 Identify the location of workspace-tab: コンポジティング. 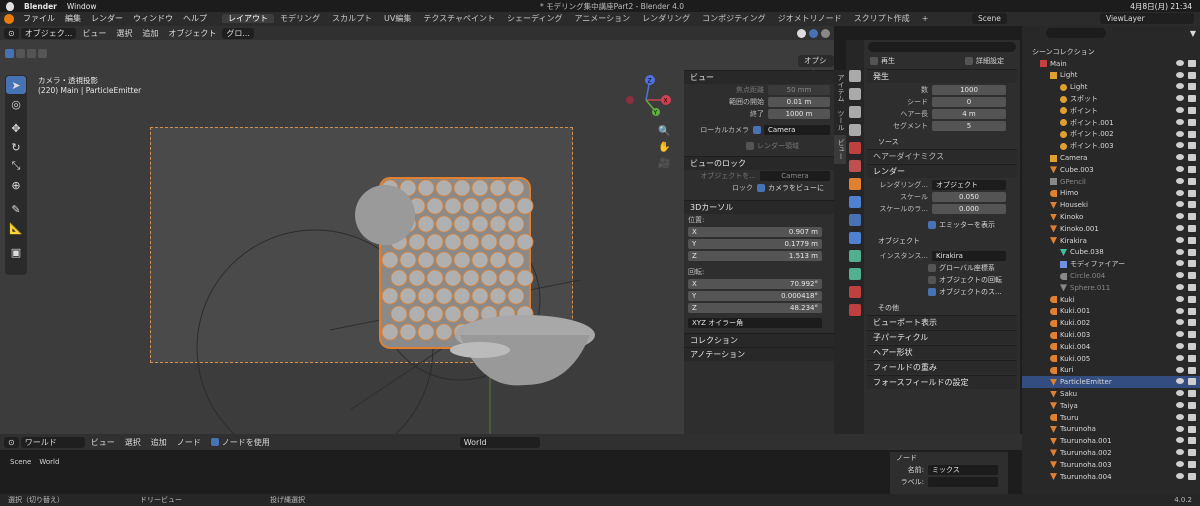
(734, 18).